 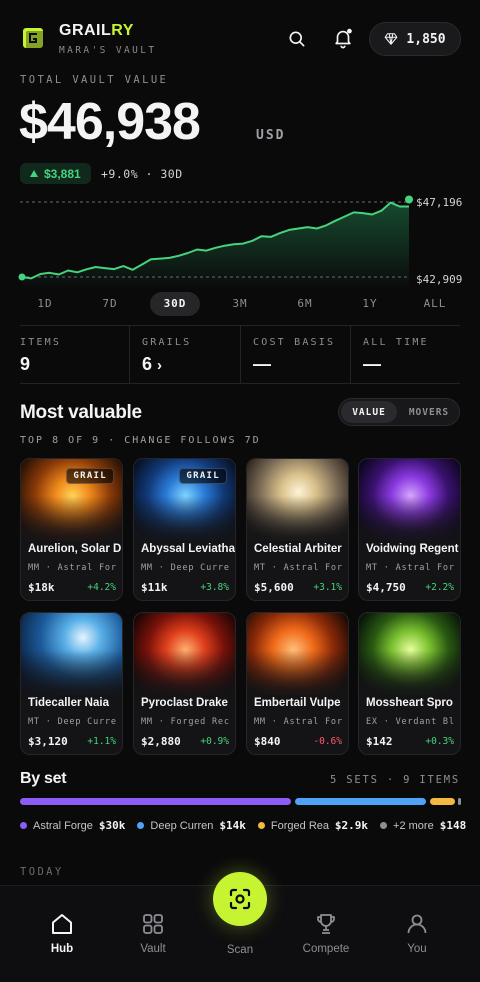 I want to click on nav-vault: Vault, so click(x=153, y=933).